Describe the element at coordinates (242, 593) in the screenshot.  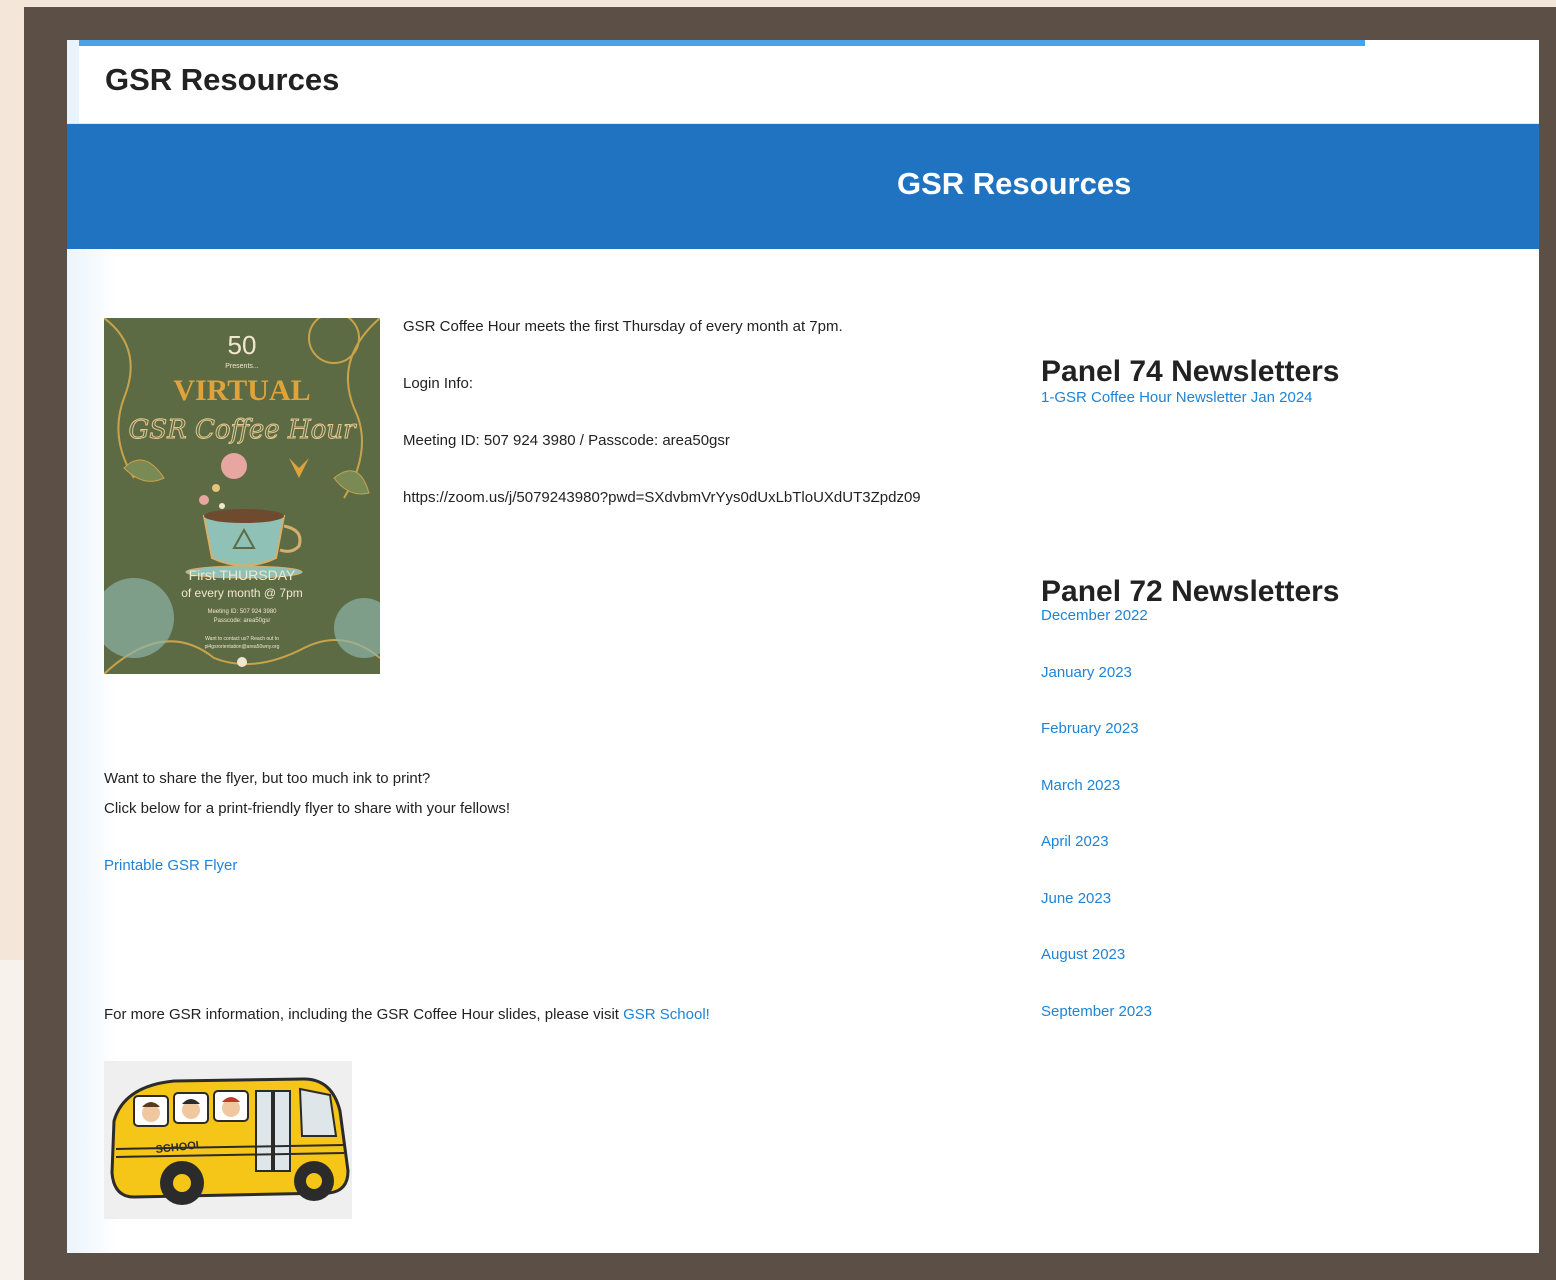
I see `flyer-line2: of every month @ 7pm` at that location.